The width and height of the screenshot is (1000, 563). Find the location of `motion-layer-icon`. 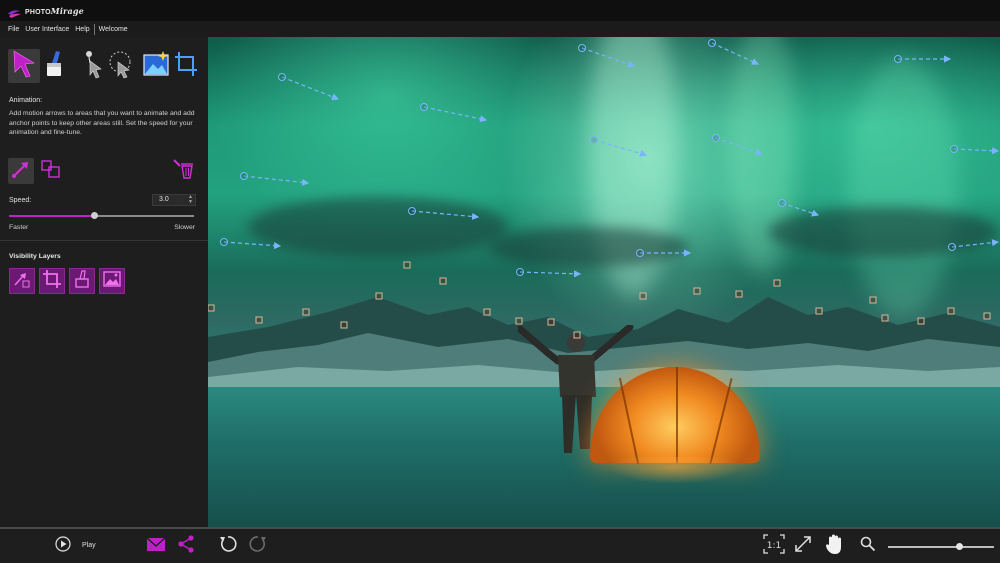

motion-layer-icon is located at coordinates (22, 281).